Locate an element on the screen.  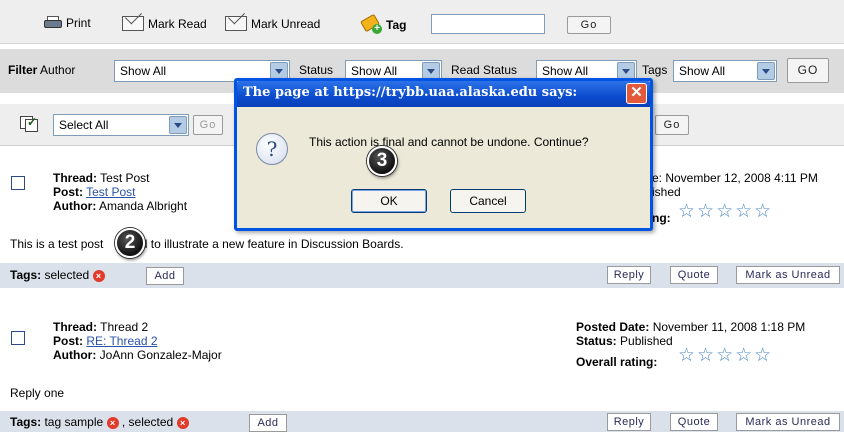
tag-control: + Tag is located at coordinates (383, 23).